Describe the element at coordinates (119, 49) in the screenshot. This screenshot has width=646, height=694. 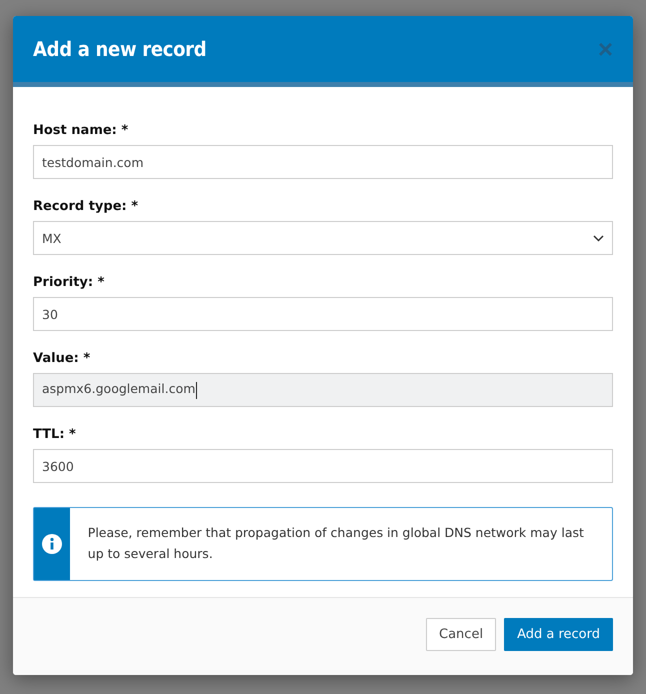
I see `dialog-title: Add a new record` at that location.